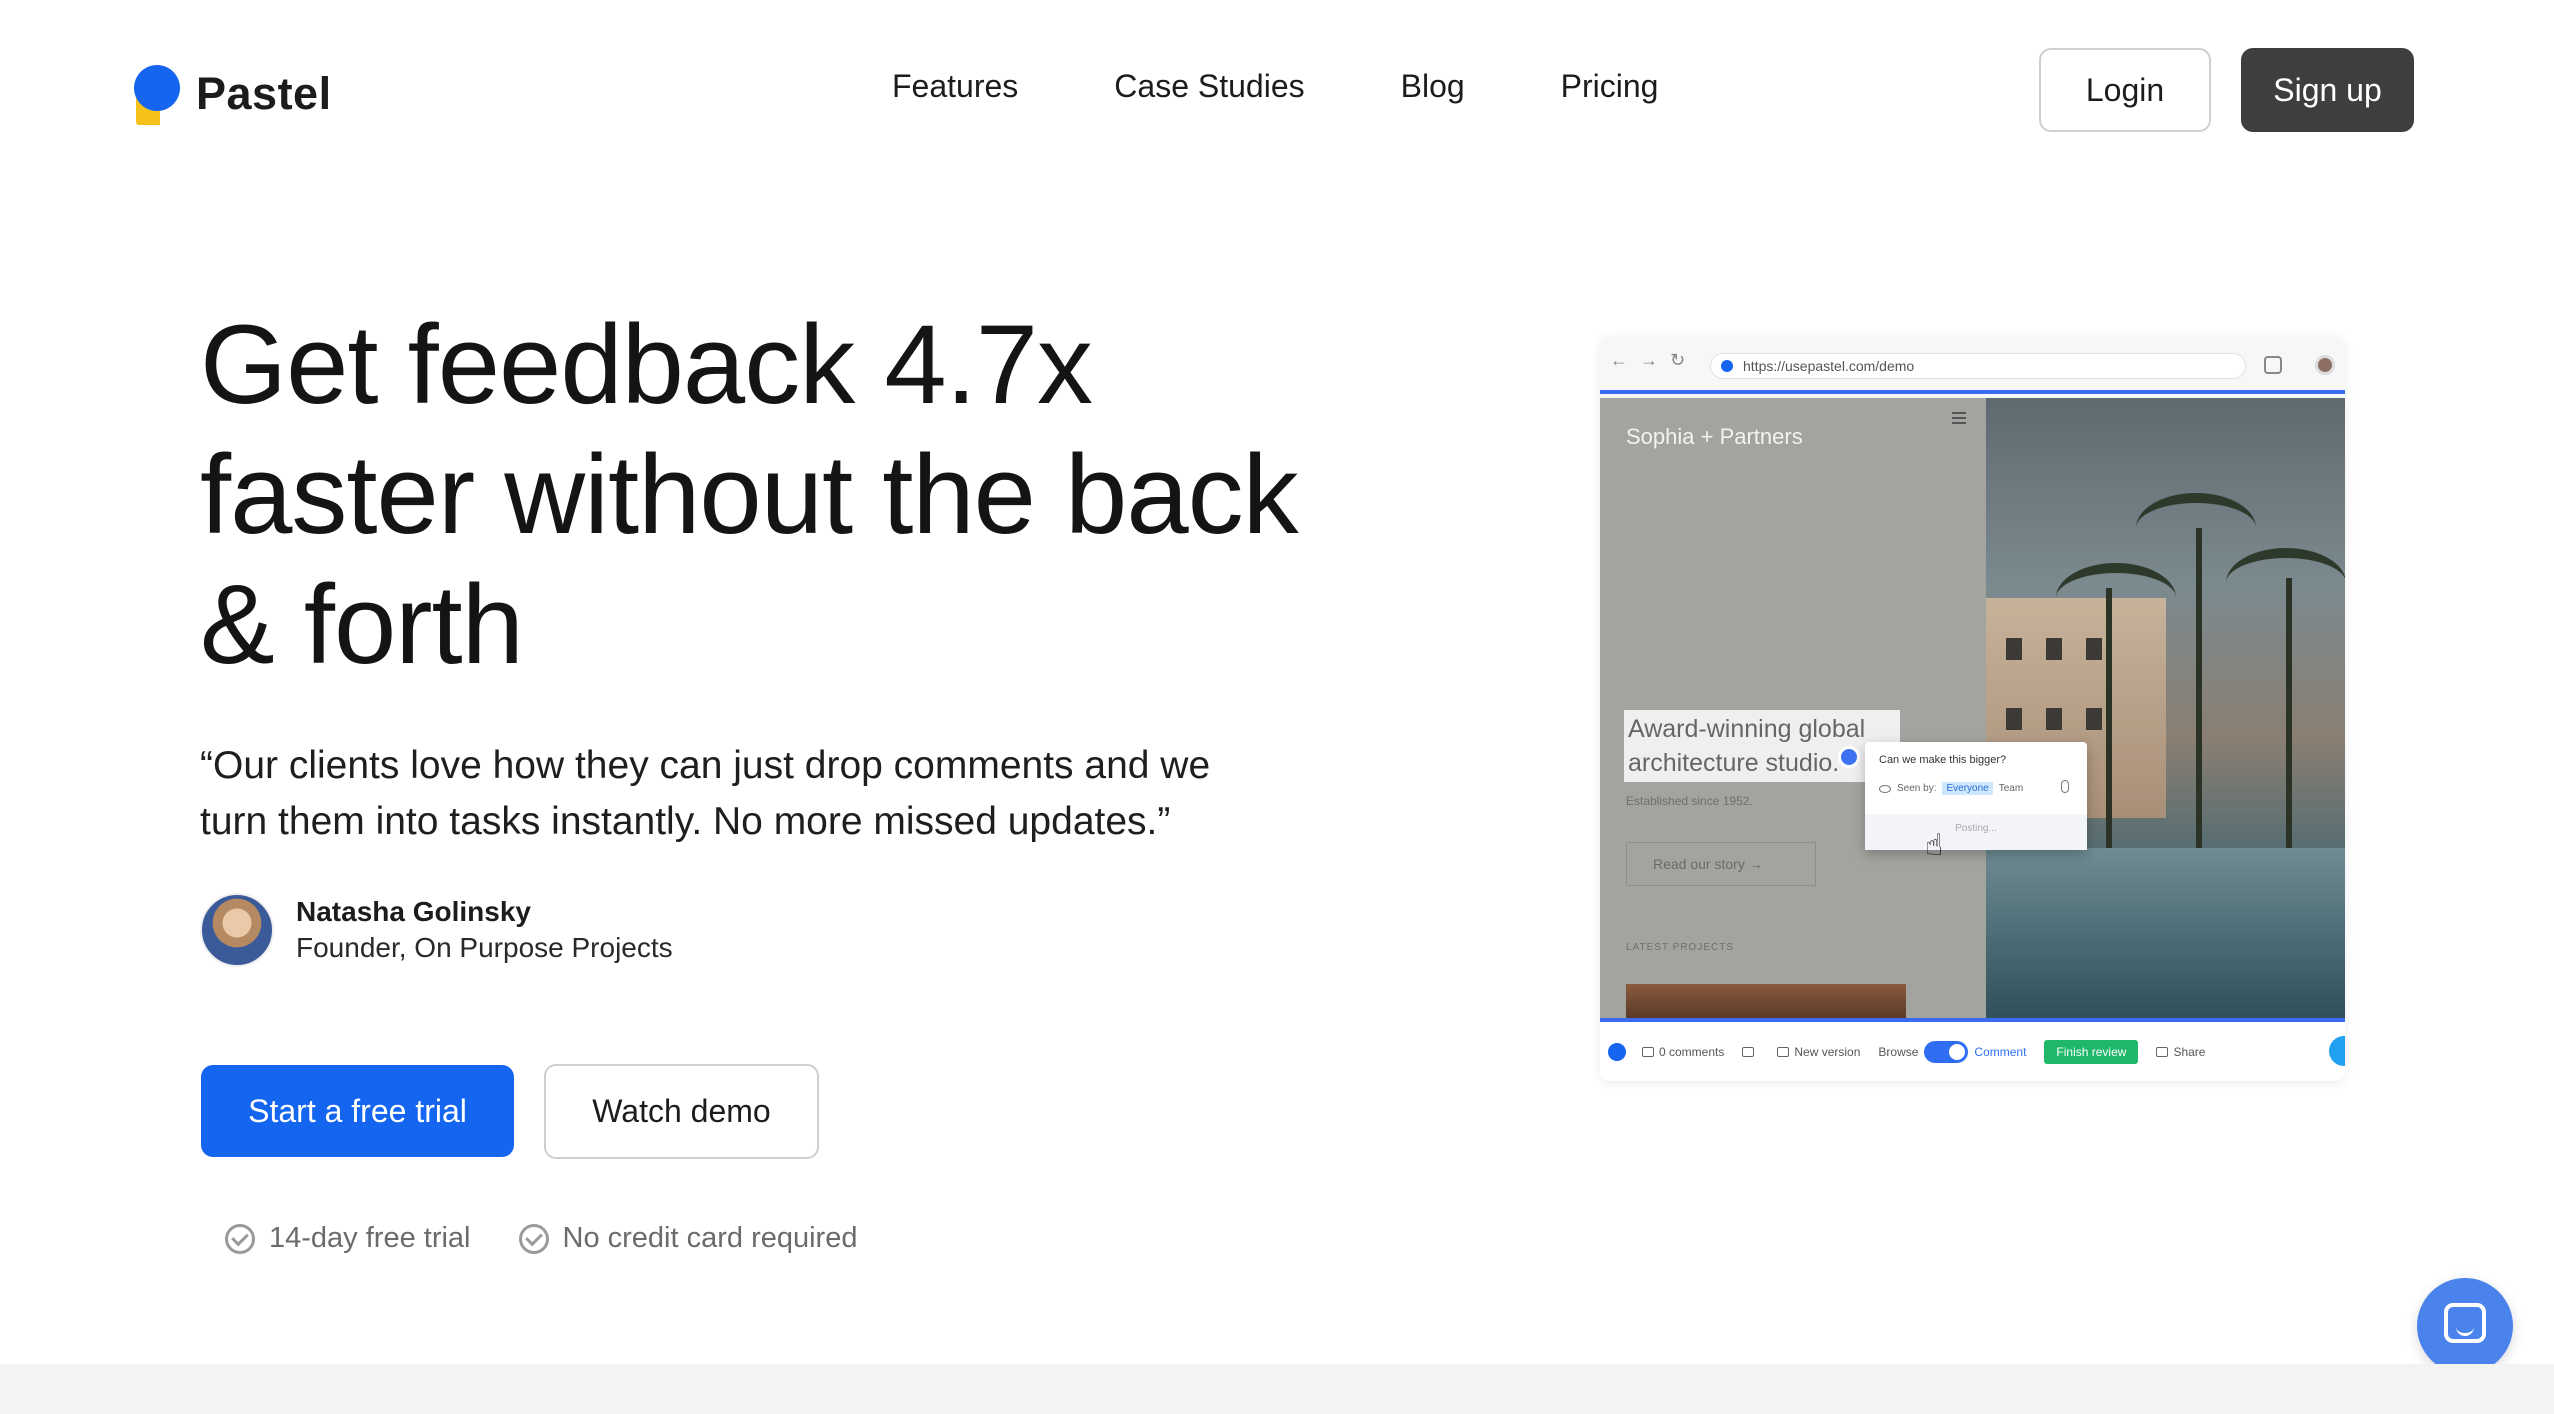  I want to click on hamburger-icon, so click(1959, 418).